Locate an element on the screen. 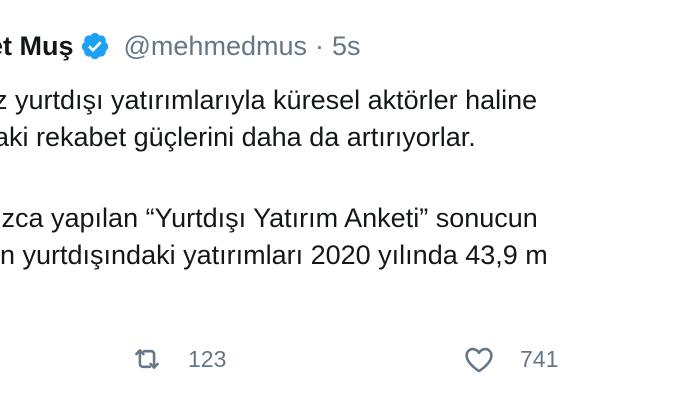 This screenshot has width=700, height=420. tweet-text-line is located at coordinates (350, 178).